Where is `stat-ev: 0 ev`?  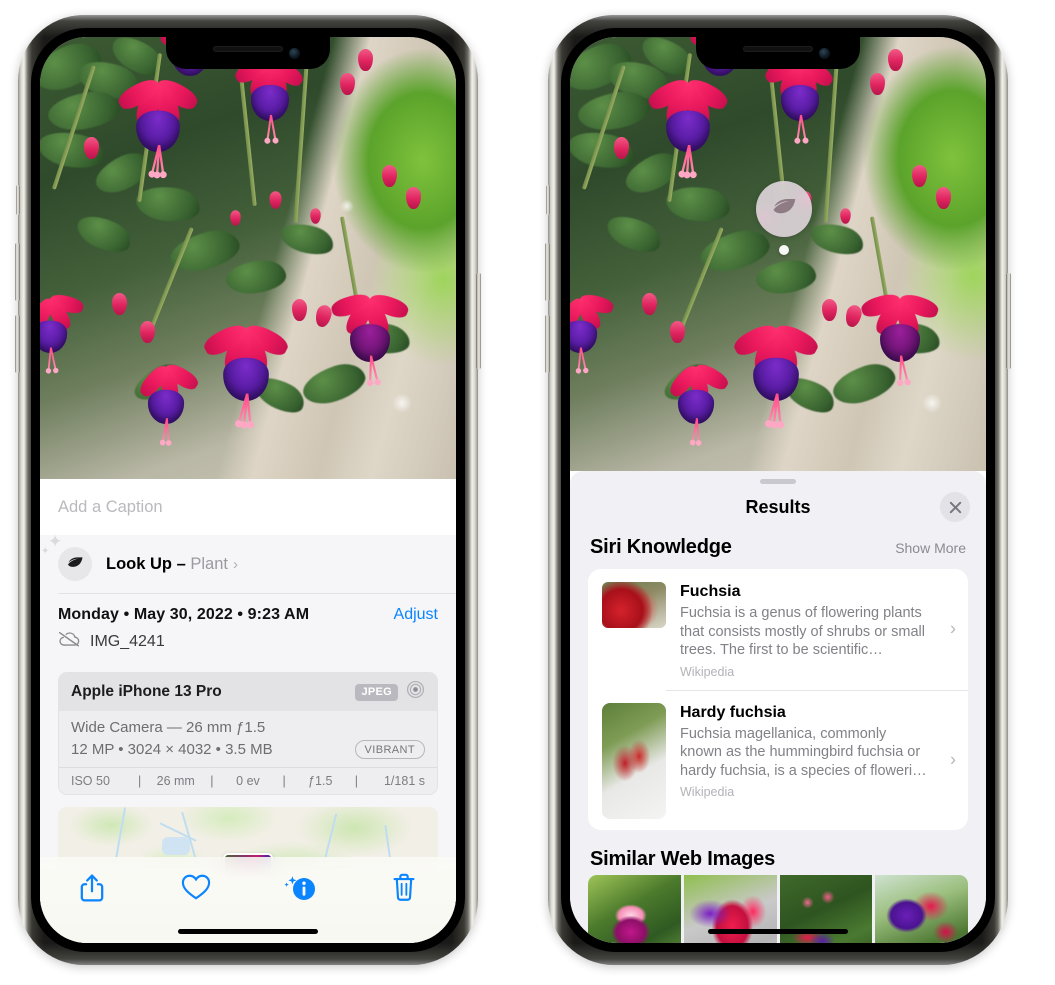 stat-ev: 0 ev is located at coordinates (248, 781).